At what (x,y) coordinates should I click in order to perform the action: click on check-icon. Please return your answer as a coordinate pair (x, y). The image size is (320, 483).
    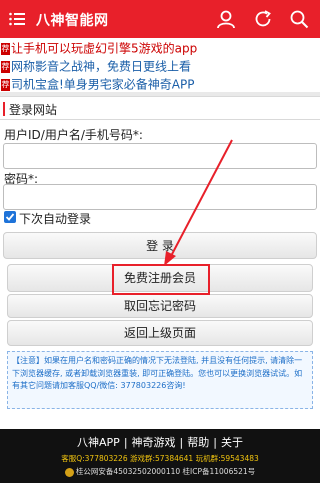
    Looking at the image, I should click on (10, 217).